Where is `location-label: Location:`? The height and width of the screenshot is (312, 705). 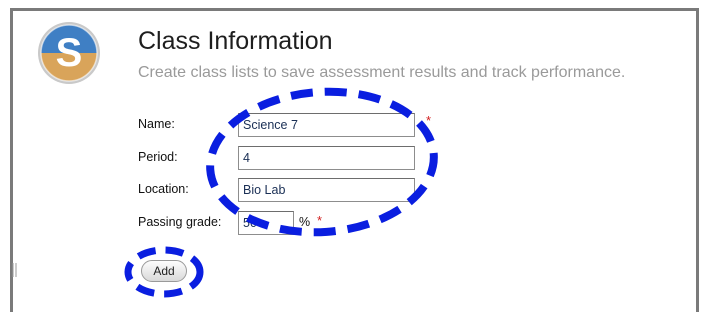 location-label: Location: is located at coordinates (163, 189).